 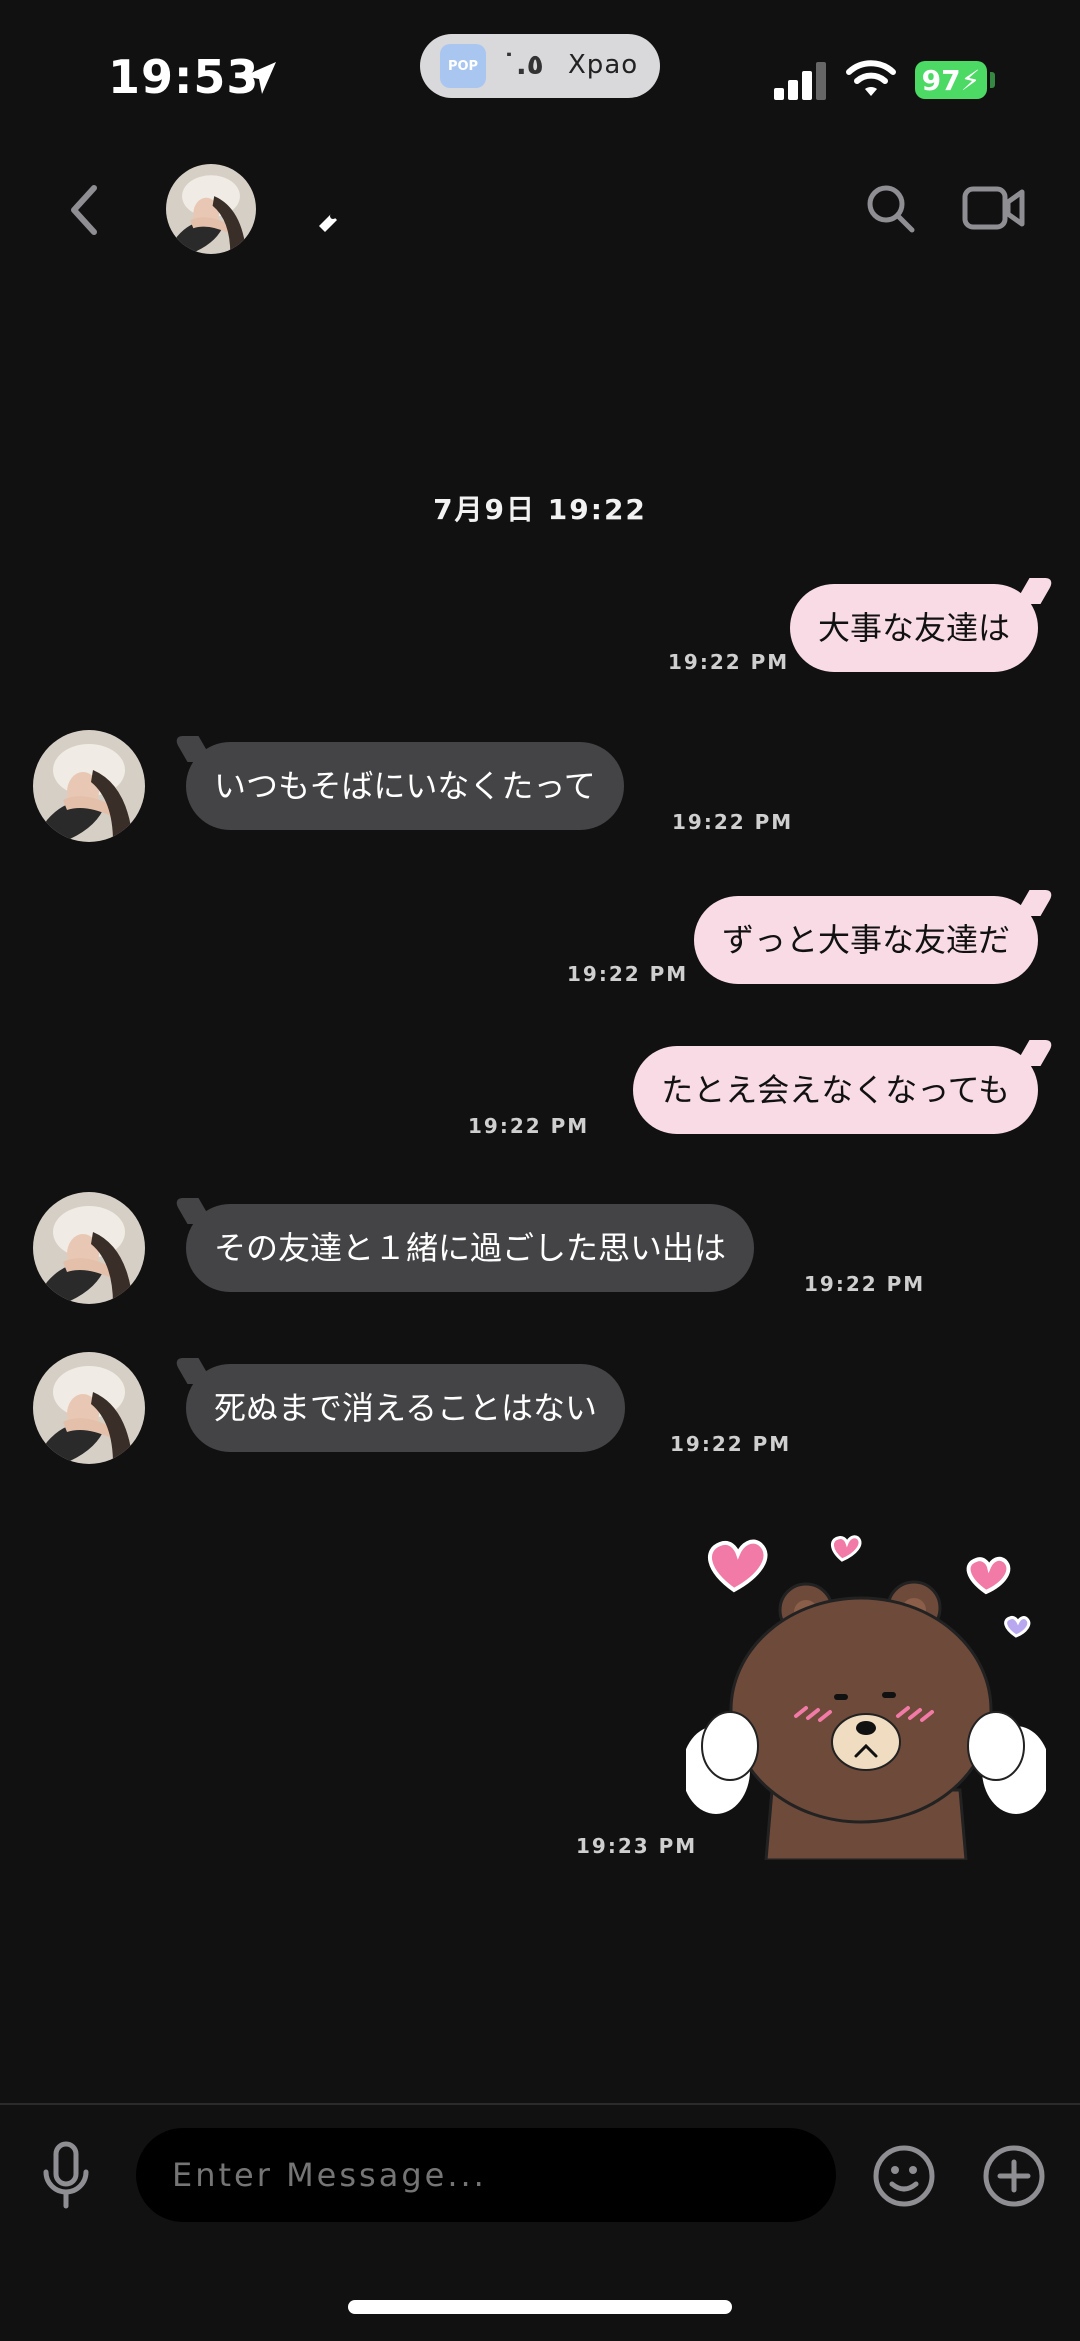 I want to click on message-bubble-incoming: いつもそばにいなくたって, so click(x=405, y=786).